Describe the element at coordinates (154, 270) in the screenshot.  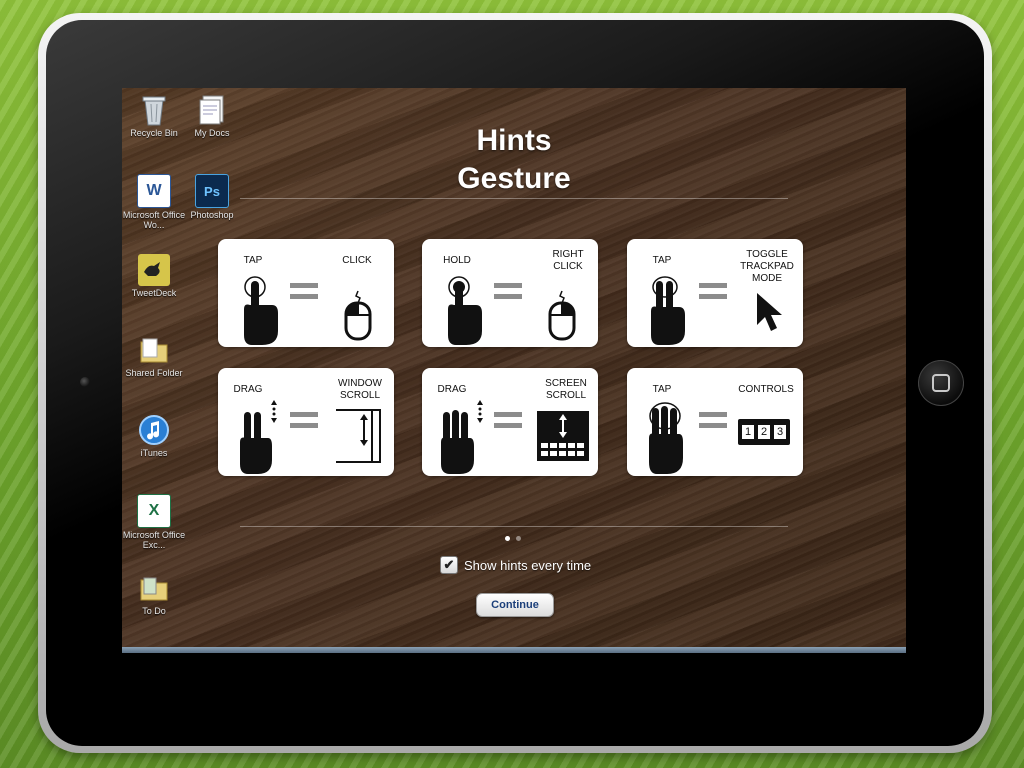
I see `tweetdeck-icon` at that location.